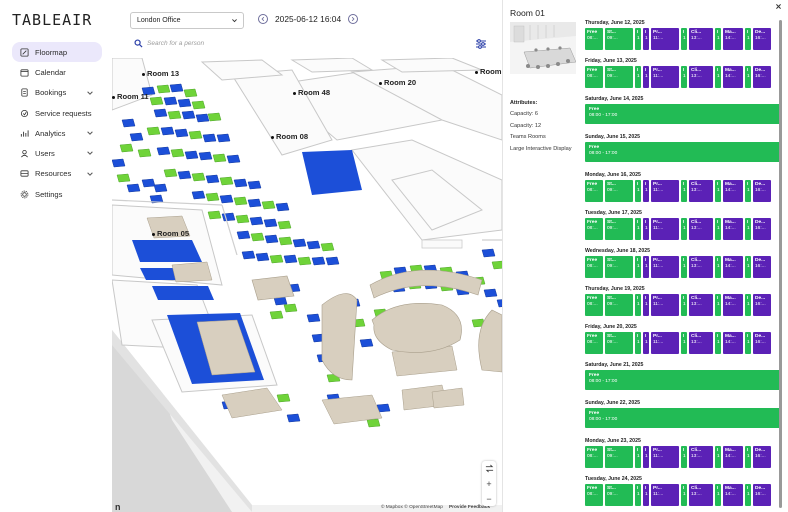 Image resolution: width=788 pixels, height=512 pixels. I want to click on map-label-room-edge: Room, so click(488, 71).